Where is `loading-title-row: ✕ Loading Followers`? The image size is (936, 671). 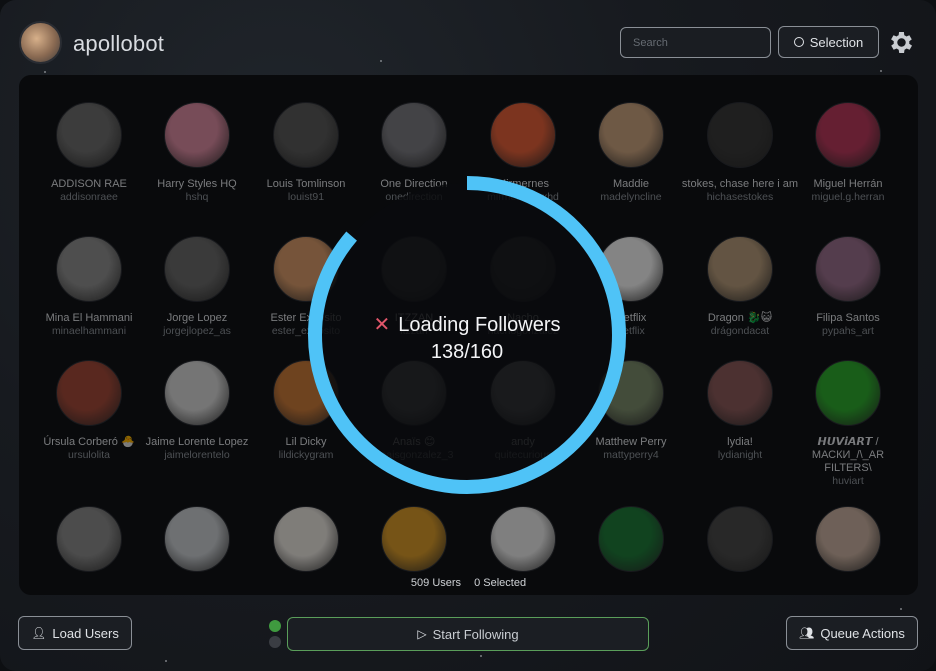
loading-title-row: ✕ Loading Followers is located at coordinates (467, 324).